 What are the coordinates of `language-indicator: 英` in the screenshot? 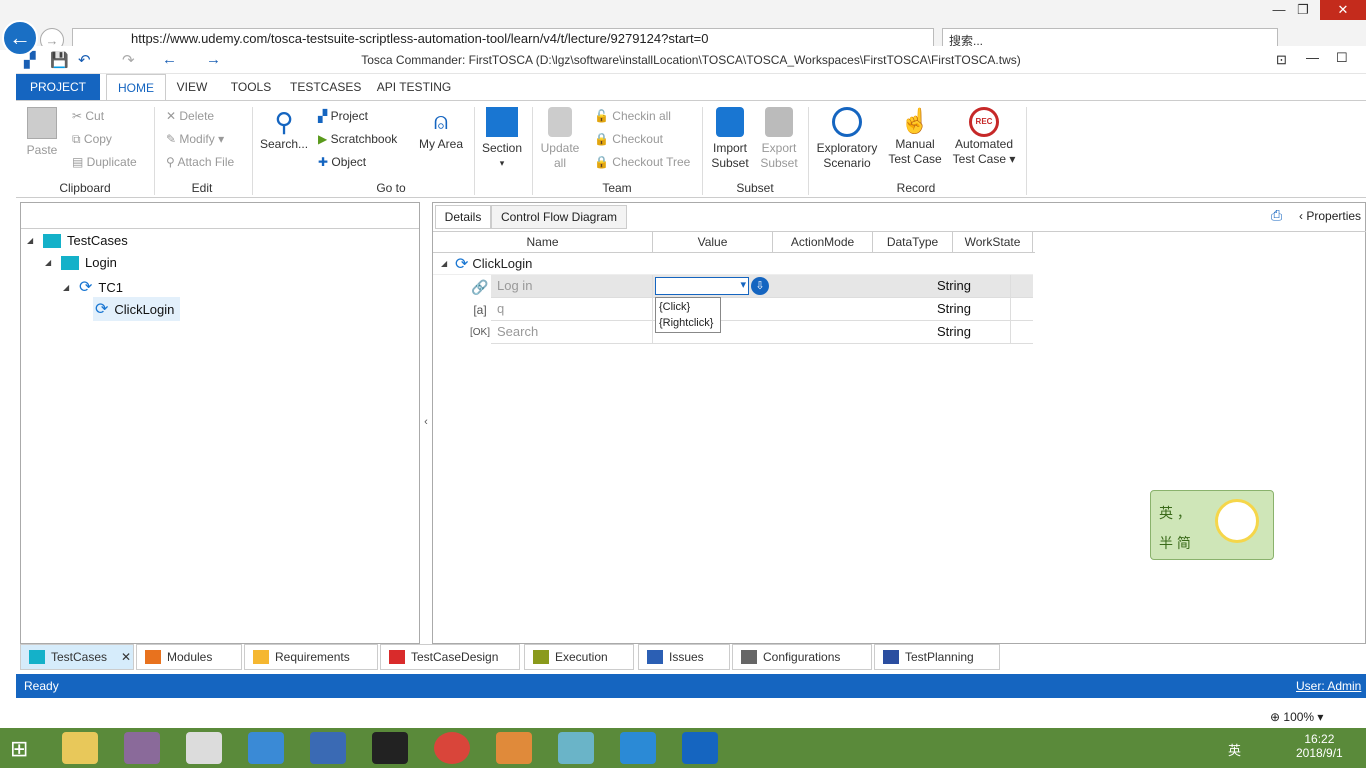 It's located at (1234, 749).